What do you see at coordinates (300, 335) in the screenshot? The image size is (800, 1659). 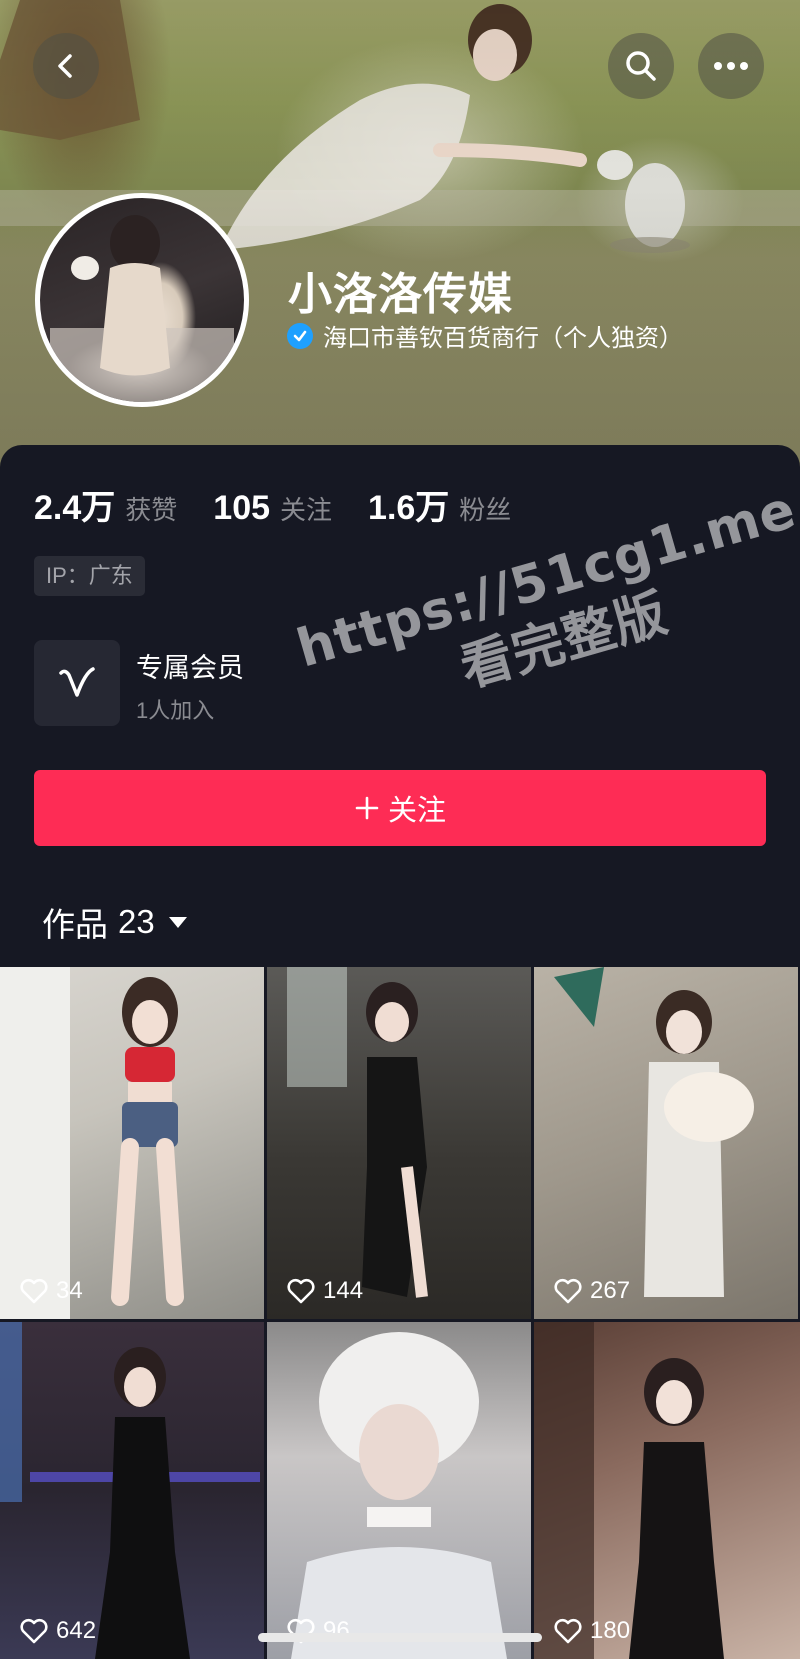 I see `verified-check-icon` at bounding box center [300, 335].